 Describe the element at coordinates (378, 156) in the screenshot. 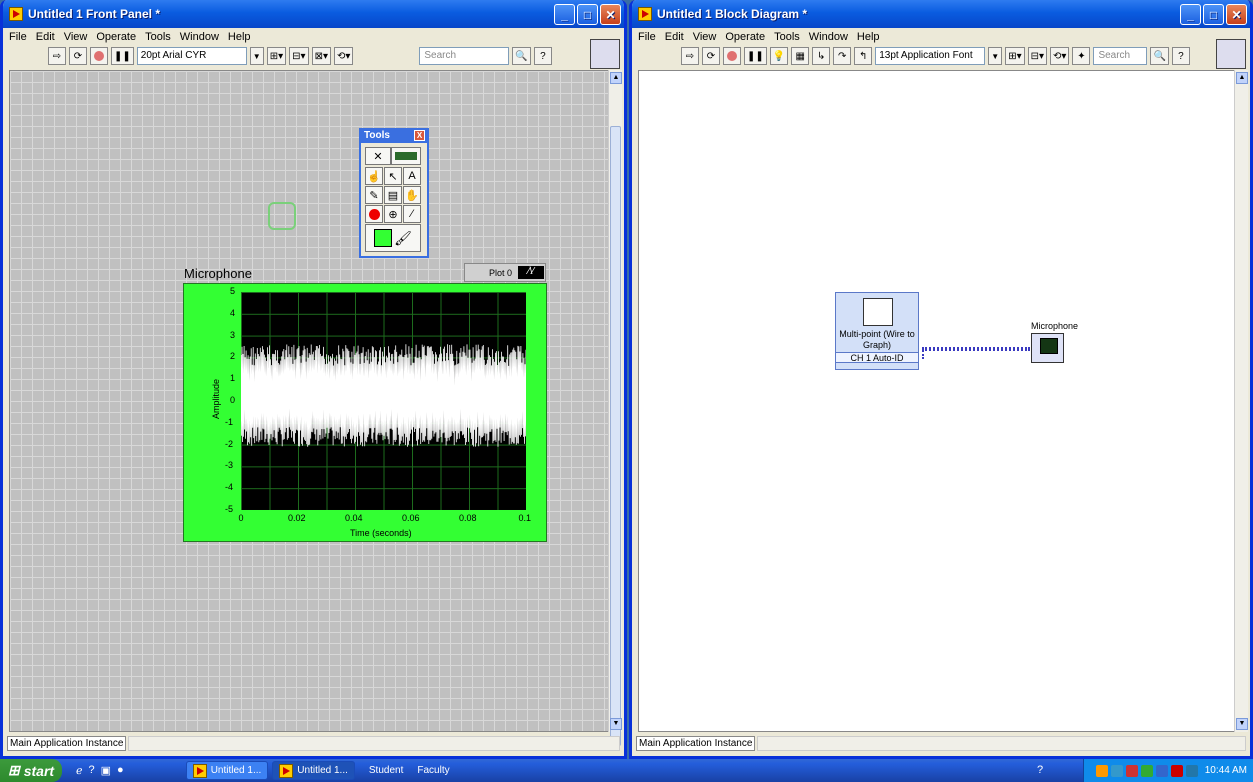

I see `automatic-tool-icon: ✕` at that location.